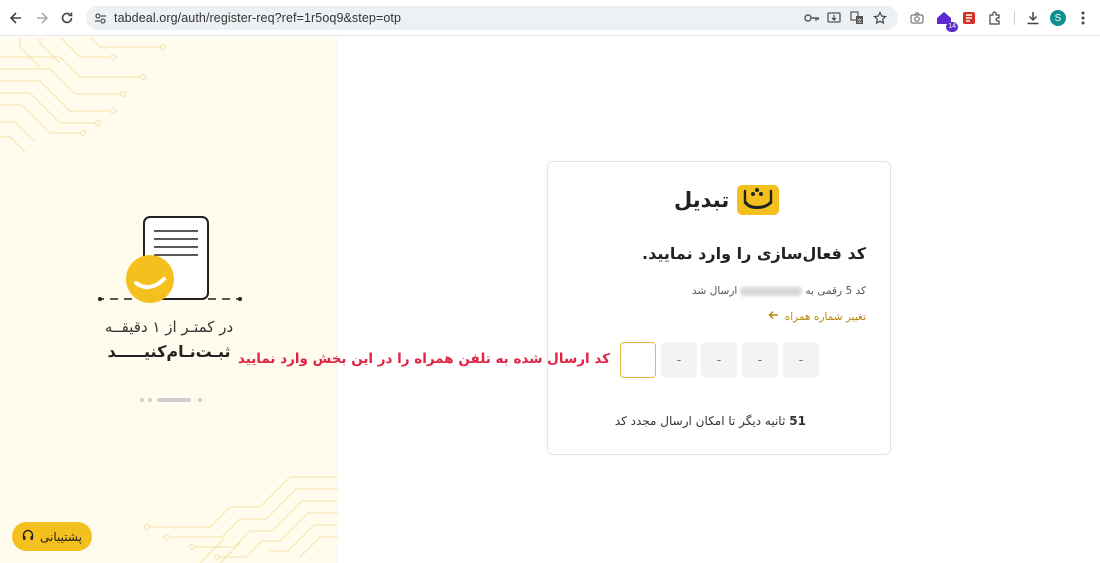 This screenshot has width=1100, height=563. What do you see at coordinates (1014, 18) in the screenshot?
I see `toolbar-divider` at bounding box center [1014, 18].